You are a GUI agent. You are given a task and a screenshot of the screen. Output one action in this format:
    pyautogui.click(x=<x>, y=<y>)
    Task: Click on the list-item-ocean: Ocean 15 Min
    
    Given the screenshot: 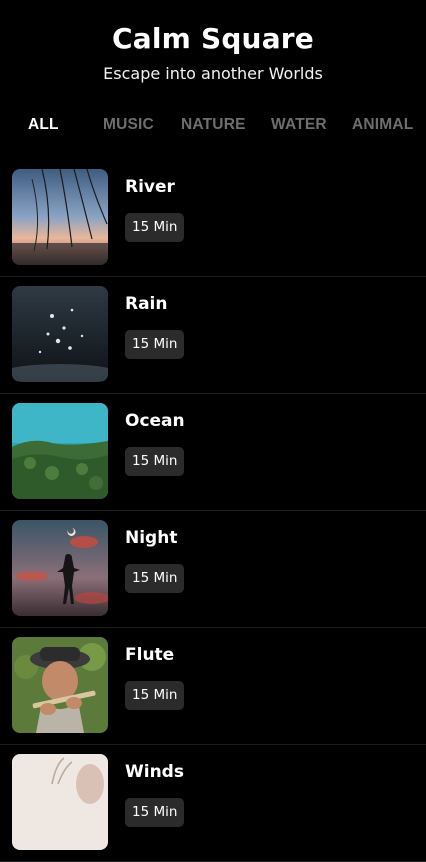 What is the action you would take?
    pyautogui.click(x=213, y=452)
    